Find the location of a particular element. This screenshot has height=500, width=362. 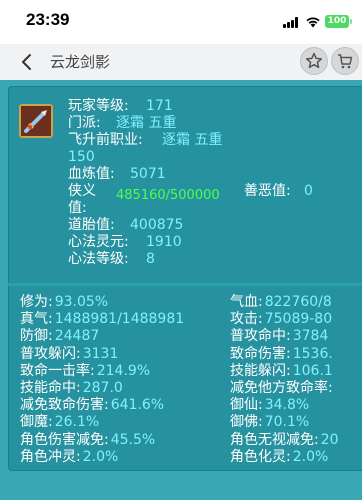

stat-value: 70.1% is located at coordinates (287, 422).